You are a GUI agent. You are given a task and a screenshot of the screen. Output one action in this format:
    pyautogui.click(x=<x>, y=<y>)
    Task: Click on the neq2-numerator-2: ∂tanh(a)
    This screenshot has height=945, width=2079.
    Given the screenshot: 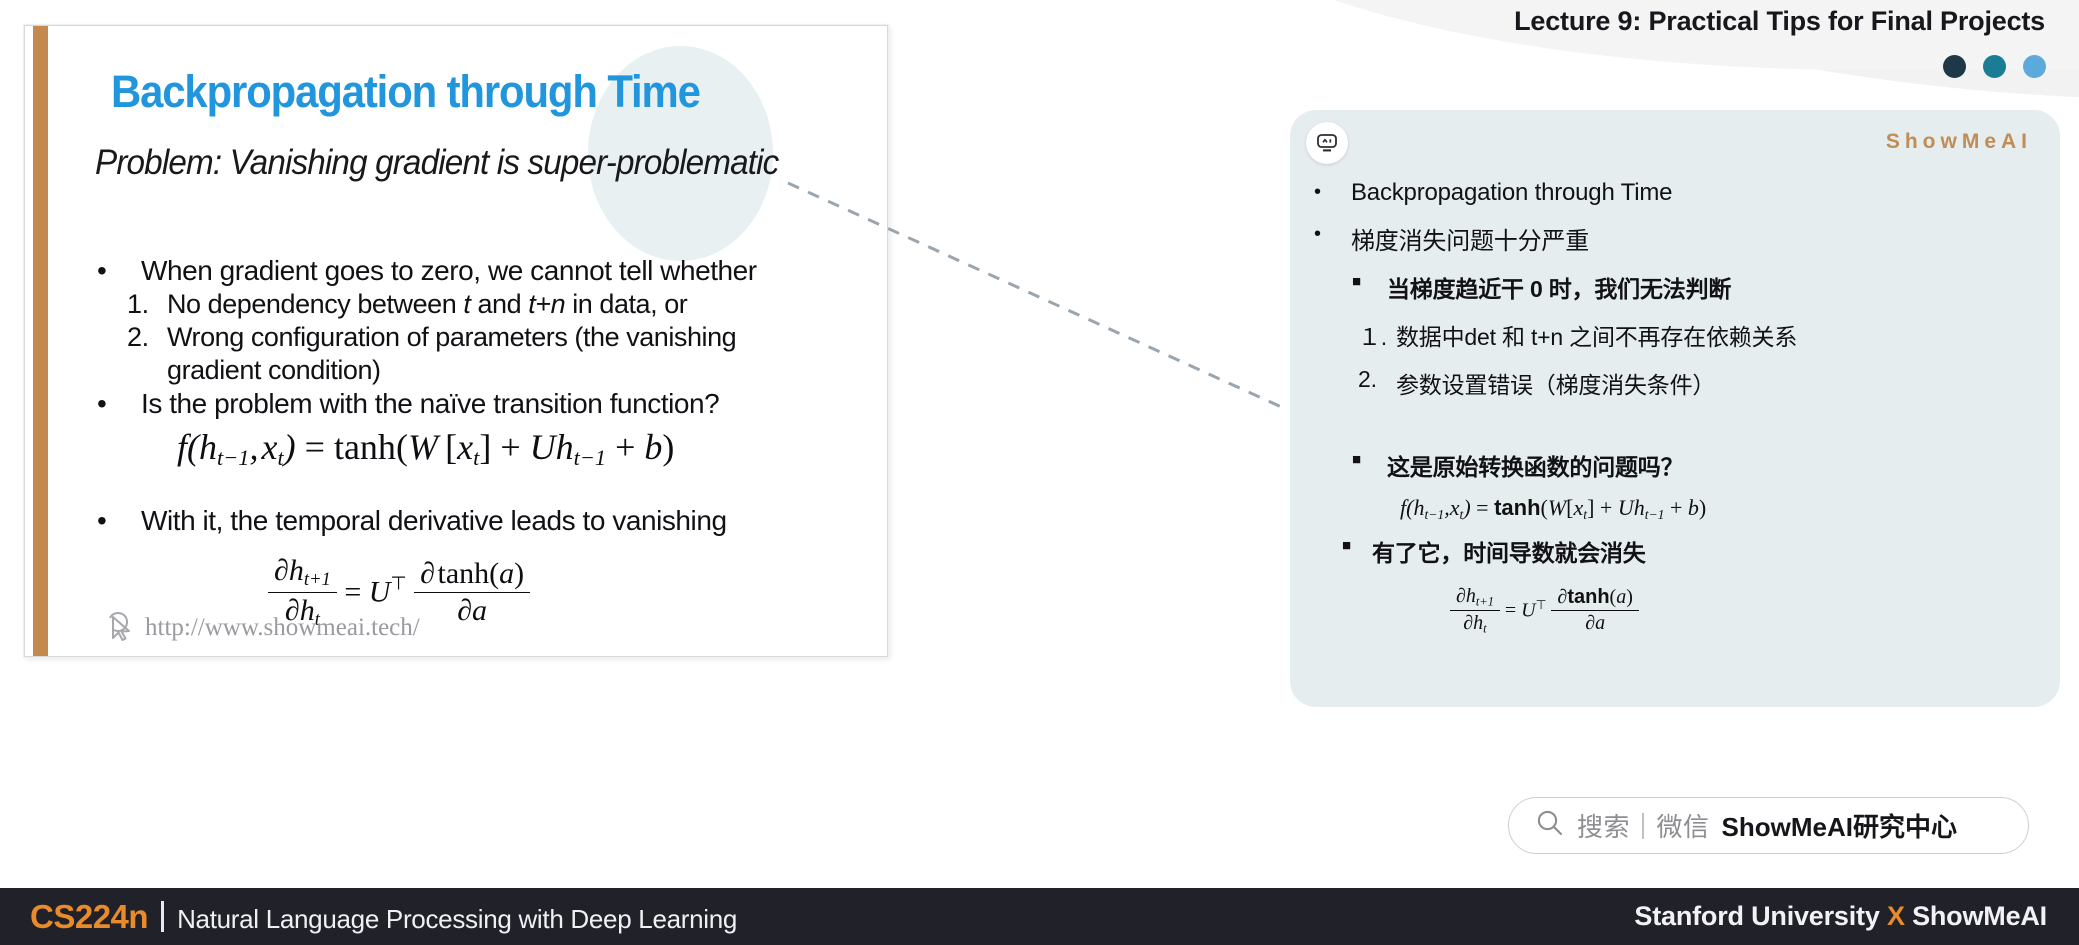 What is the action you would take?
    pyautogui.click(x=1594, y=598)
    